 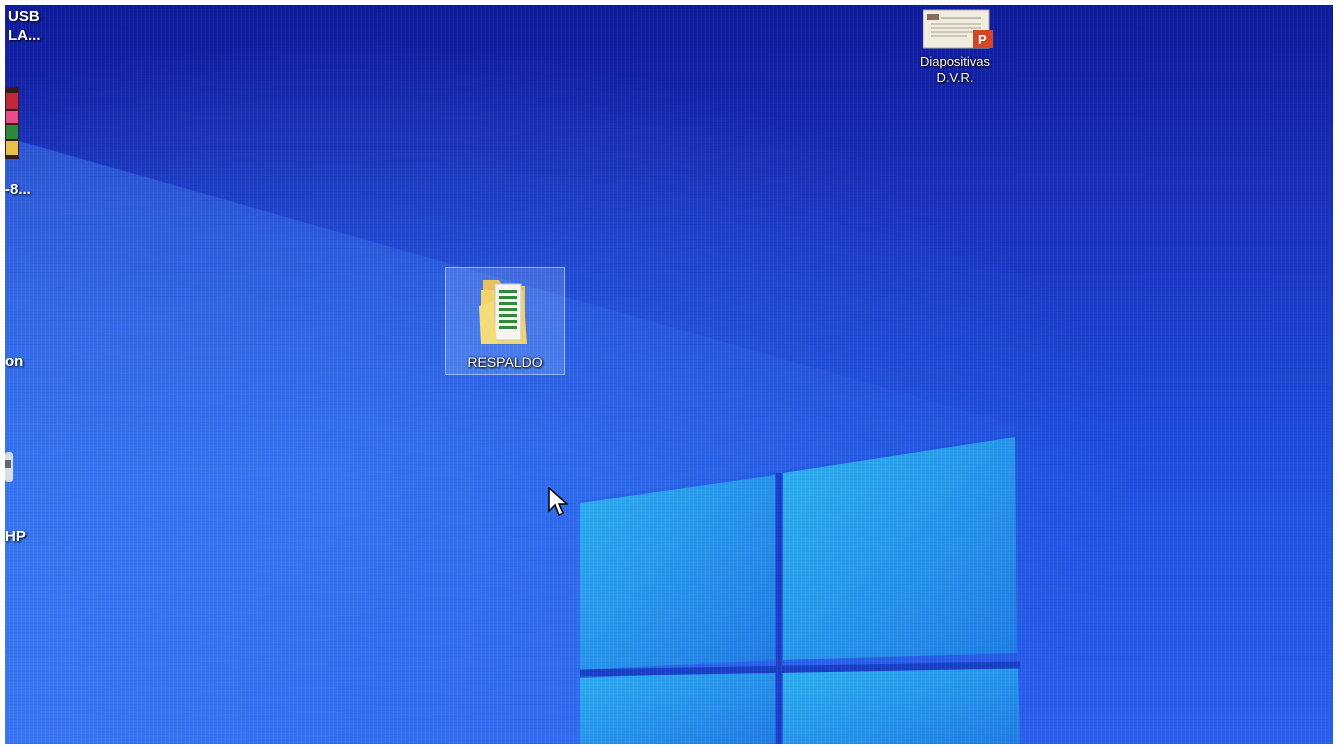 I want to click on partial-hp-icon-item: HP, so click(x=35, y=515).